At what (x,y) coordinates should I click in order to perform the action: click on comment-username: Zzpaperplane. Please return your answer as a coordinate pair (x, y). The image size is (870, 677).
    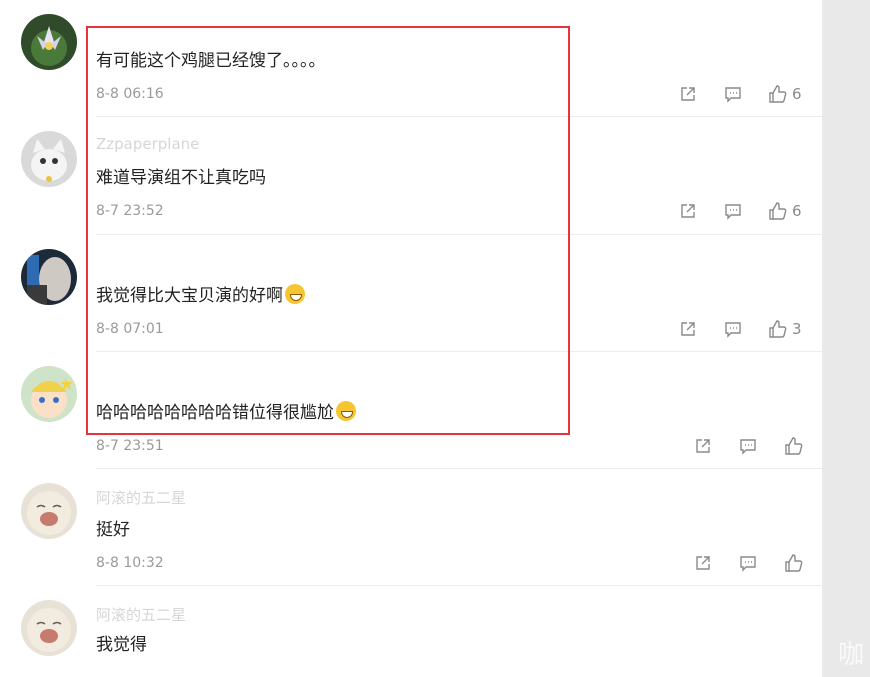
    Looking at the image, I should click on (147, 144).